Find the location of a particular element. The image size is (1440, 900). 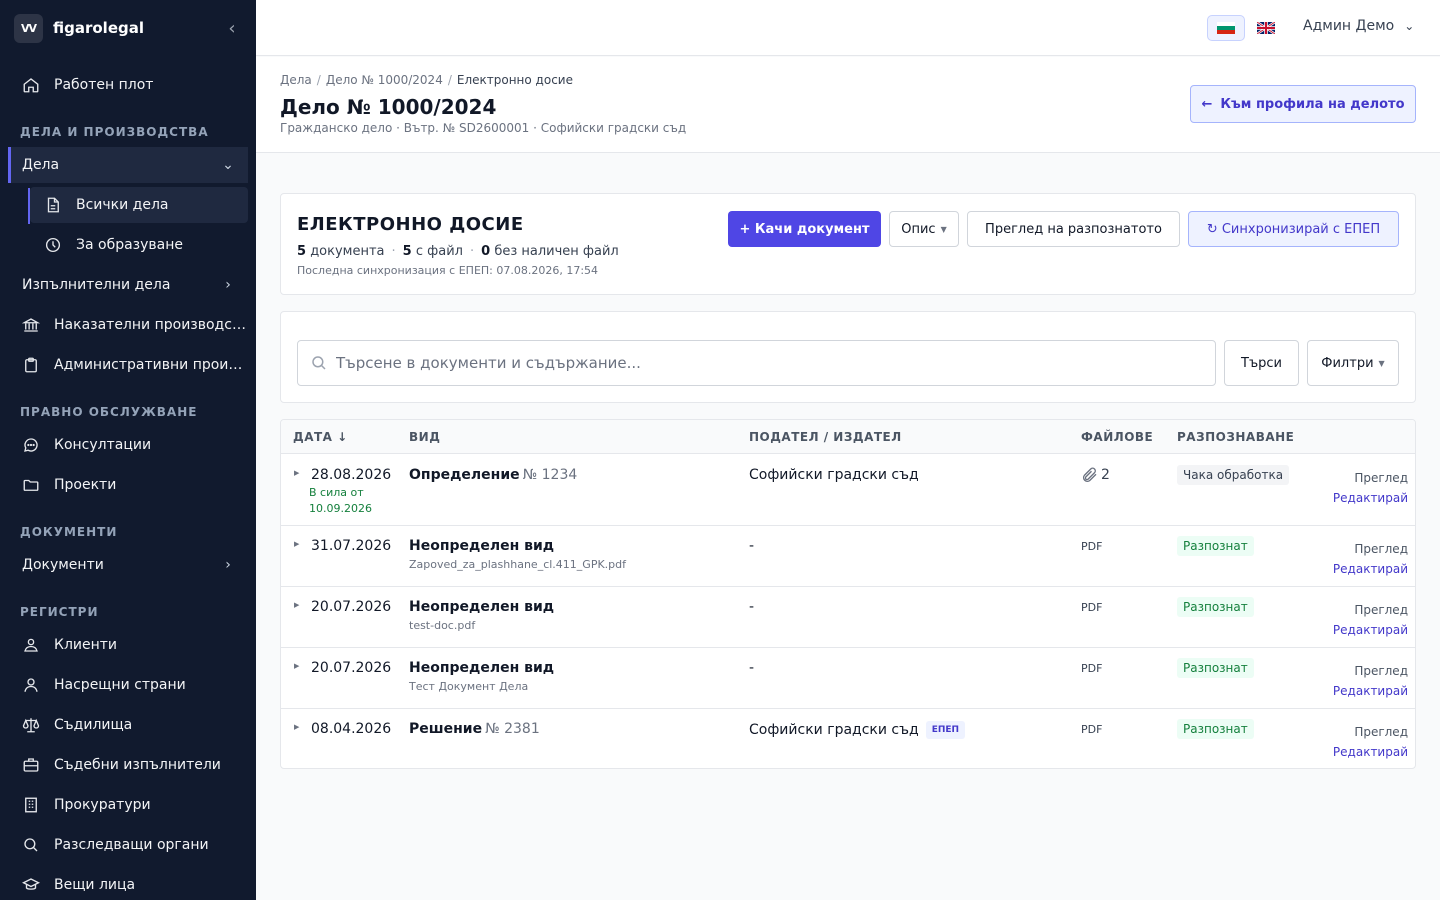

search-icon is located at coordinates (31, 845).